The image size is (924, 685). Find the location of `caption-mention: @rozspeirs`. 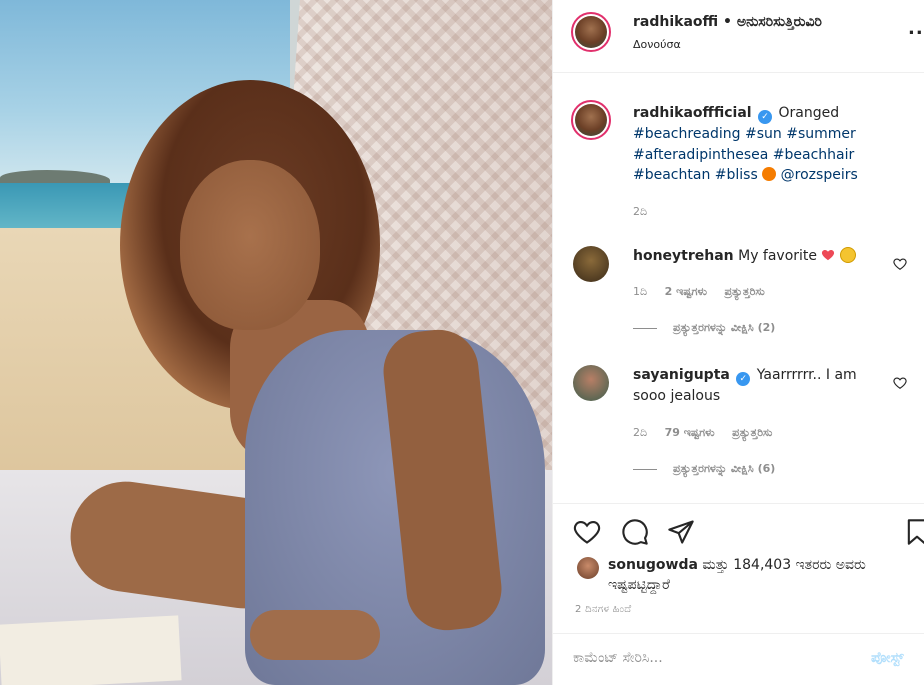

caption-mention: @rozspeirs is located at coordinates (819, 175).